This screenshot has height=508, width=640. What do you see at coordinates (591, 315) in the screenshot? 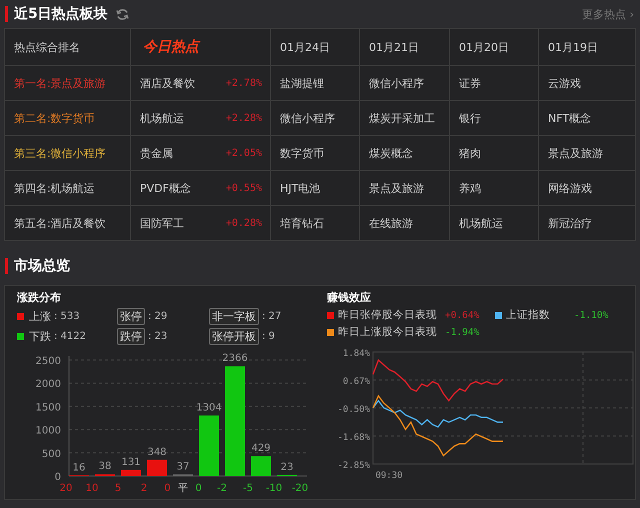
I see `change-percent: -1.10%` at bounding box center [591, 315].